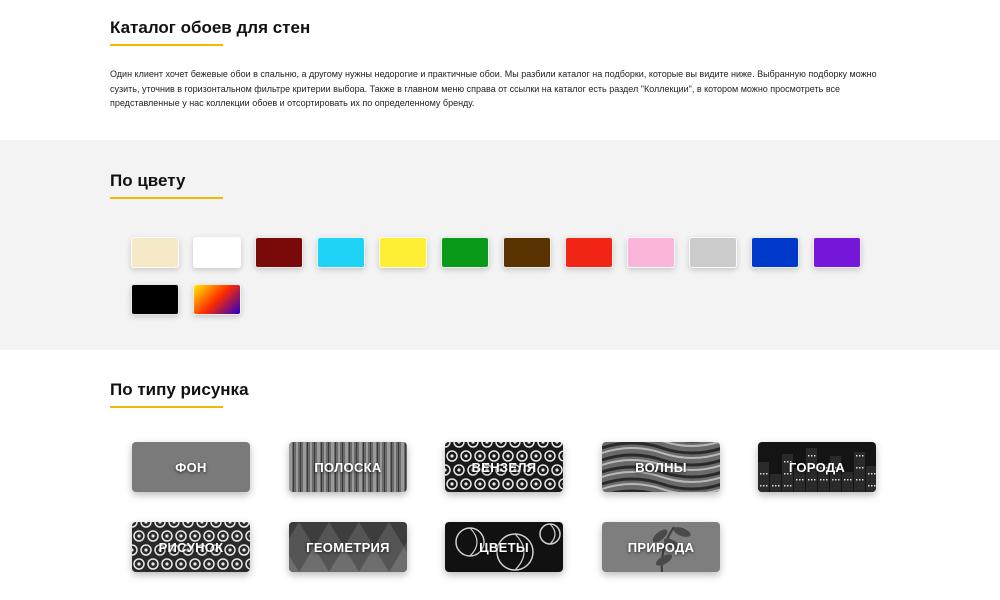 This screenshot has height=600, width=1000. Describe the element at coordinates (837, 252) in the screenshot. I see `color-swatch-violet` at that location.